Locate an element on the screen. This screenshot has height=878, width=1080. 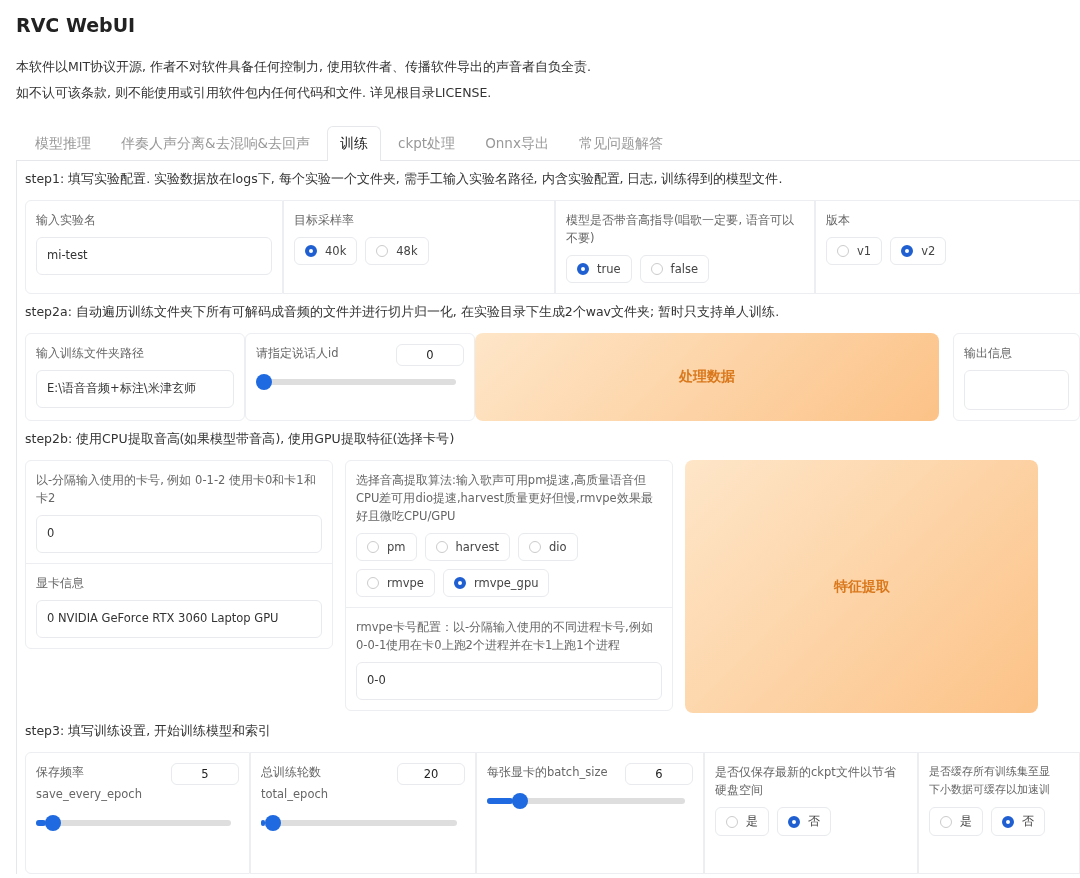
step-heading: step3: 填写训练设置, 开始训练模型和索引 is located at coordinates (149, 731).